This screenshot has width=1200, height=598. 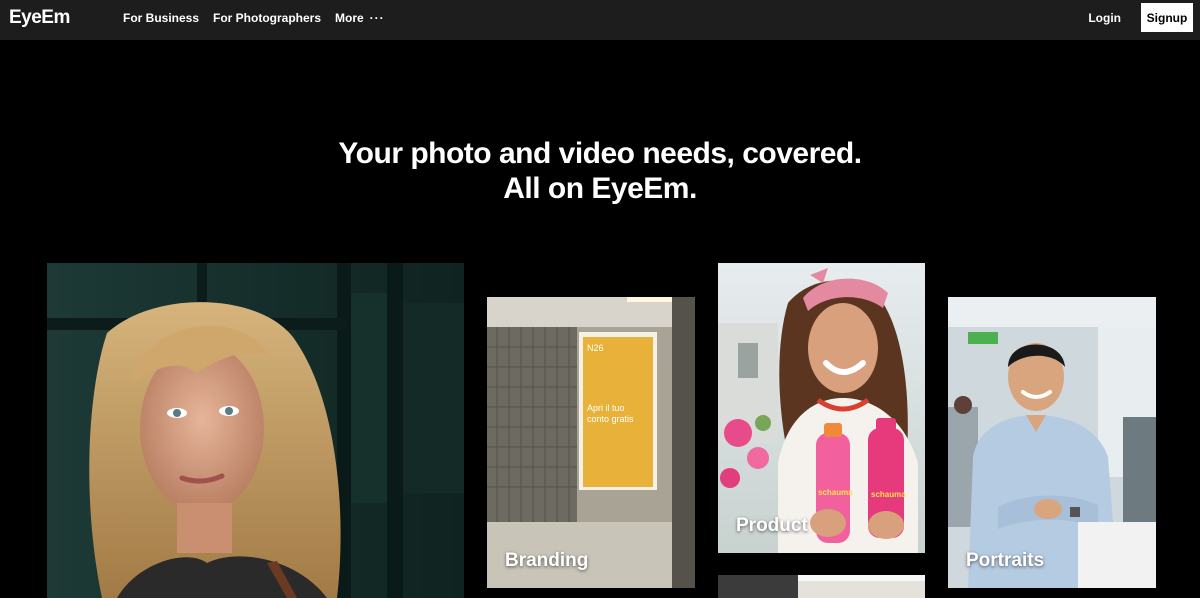 I want to click on branding-image: N26 Apri il tuo conto gratis, so click(x=591, y=442).